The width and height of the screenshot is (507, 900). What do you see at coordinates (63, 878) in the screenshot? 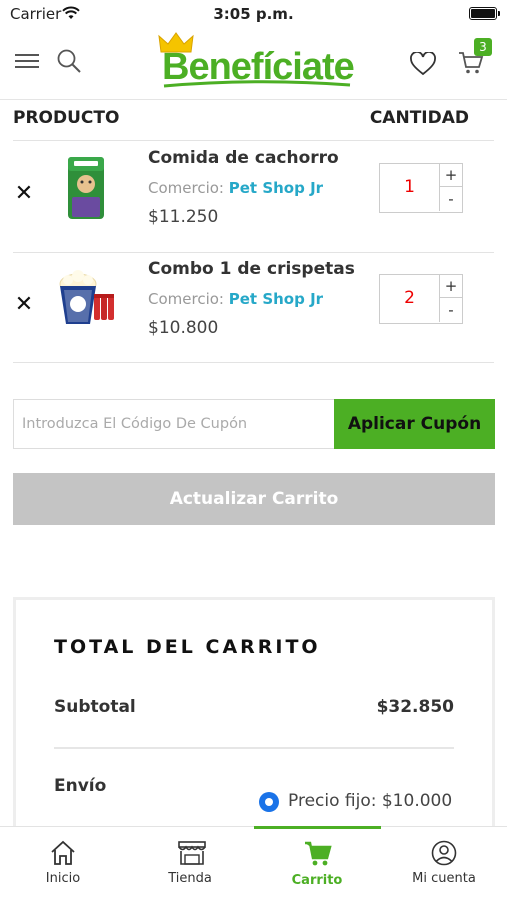
I see `tab-label: Inicio` at bounding box center [63, 878].